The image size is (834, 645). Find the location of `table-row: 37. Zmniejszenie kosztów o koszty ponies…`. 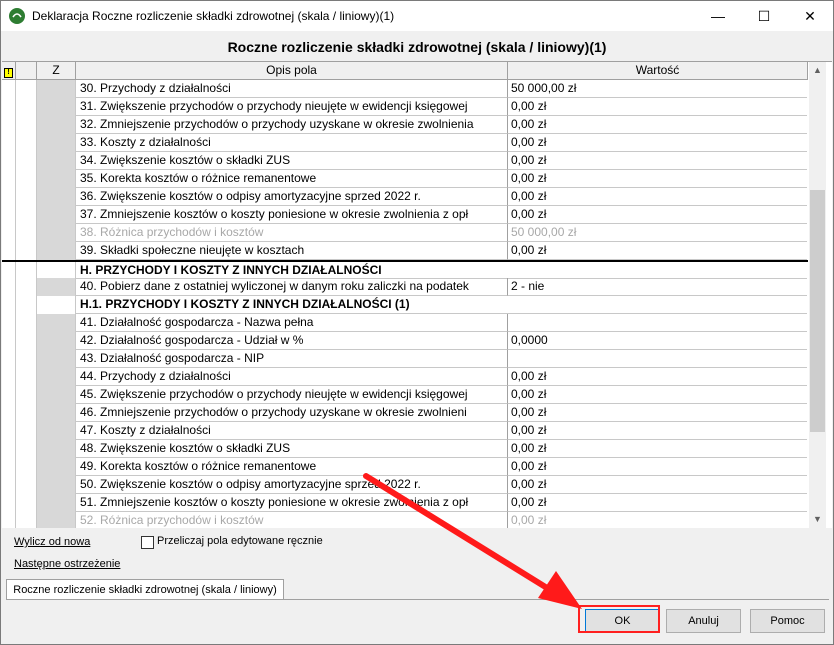

table-row: 37. Zmniejszenie kosztów o koszty ponies… is located at coordinates (405, 215).